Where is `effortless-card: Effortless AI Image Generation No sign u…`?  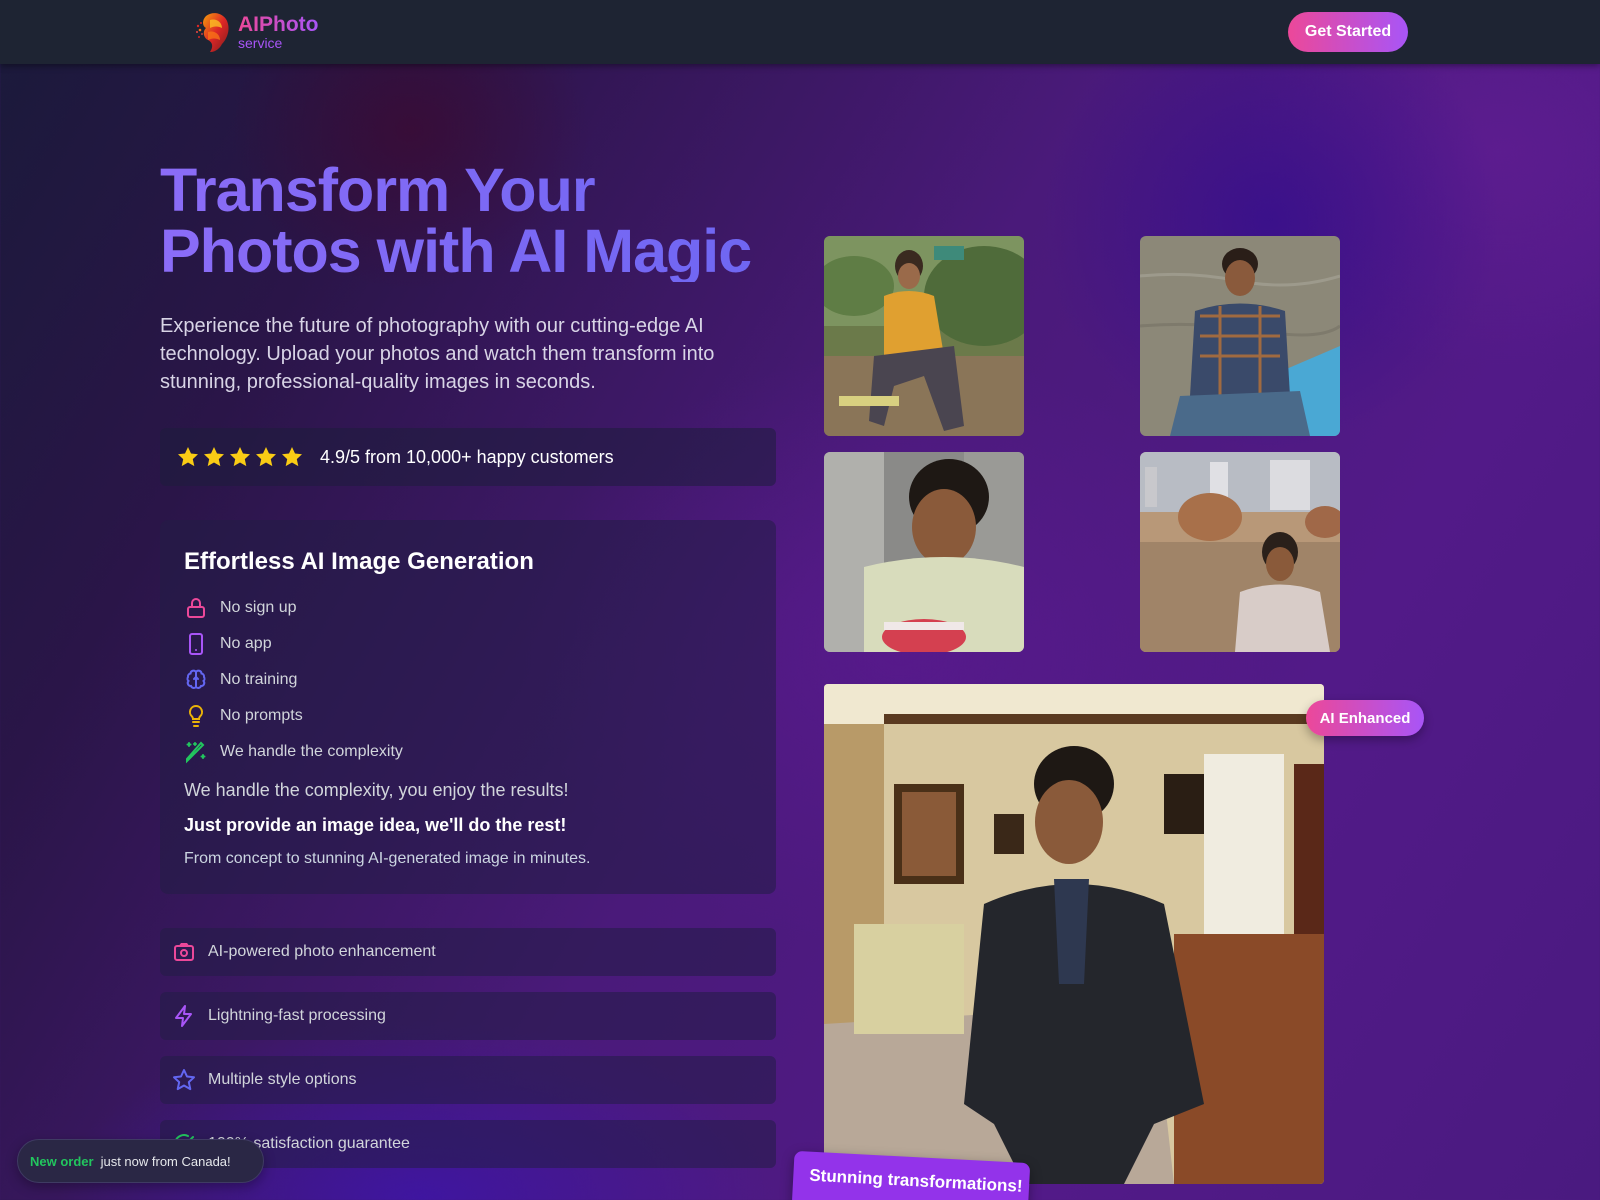 effortless-card: Effortless AI Image Generation No sign u… is located at coordinates (468, 707).